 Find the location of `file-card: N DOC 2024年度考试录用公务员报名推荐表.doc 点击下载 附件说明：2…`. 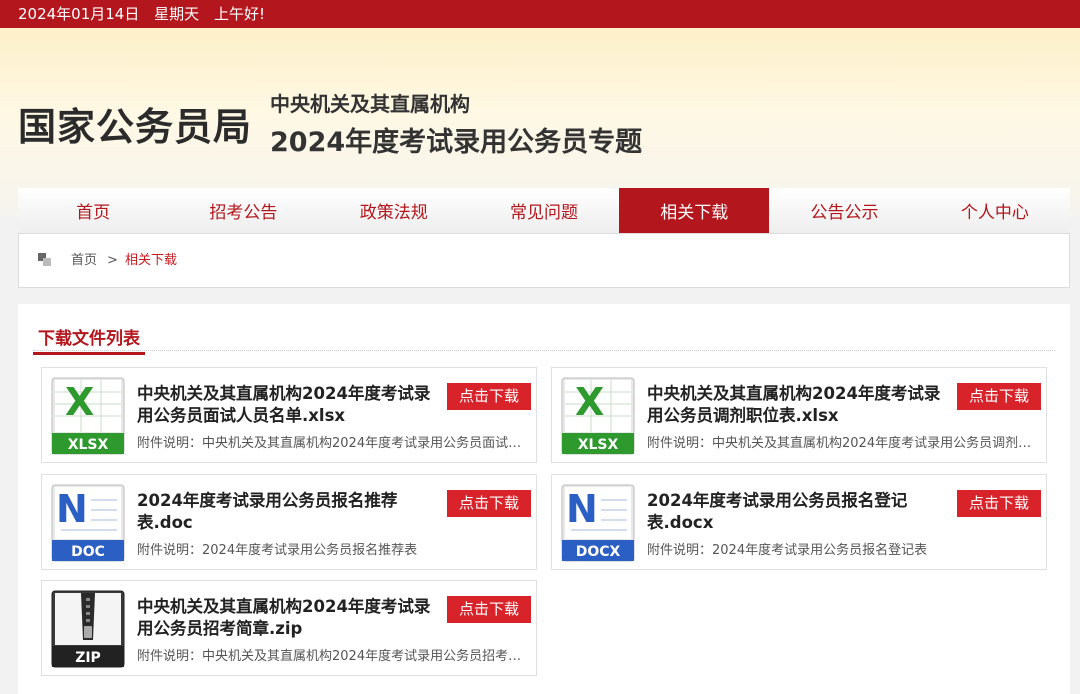

file-card: N DOC 2024年度考试录用公务员报名推荐表.doc 点击下载 附件说明：2… is located at coordinates (289, 522).